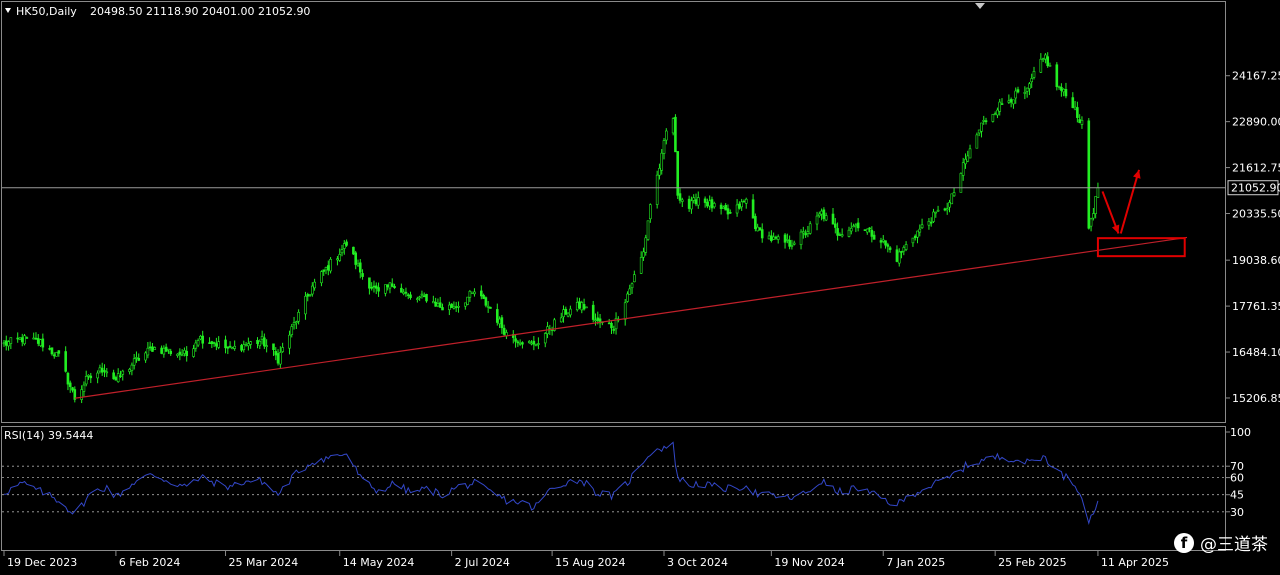 The width and height of the screenshot is (1280, 575). What do you see at coordinates (697, 562) in the screenshot?
I see `time-tick-label: 3 Oct 2024` at bounding box center [697, 562].